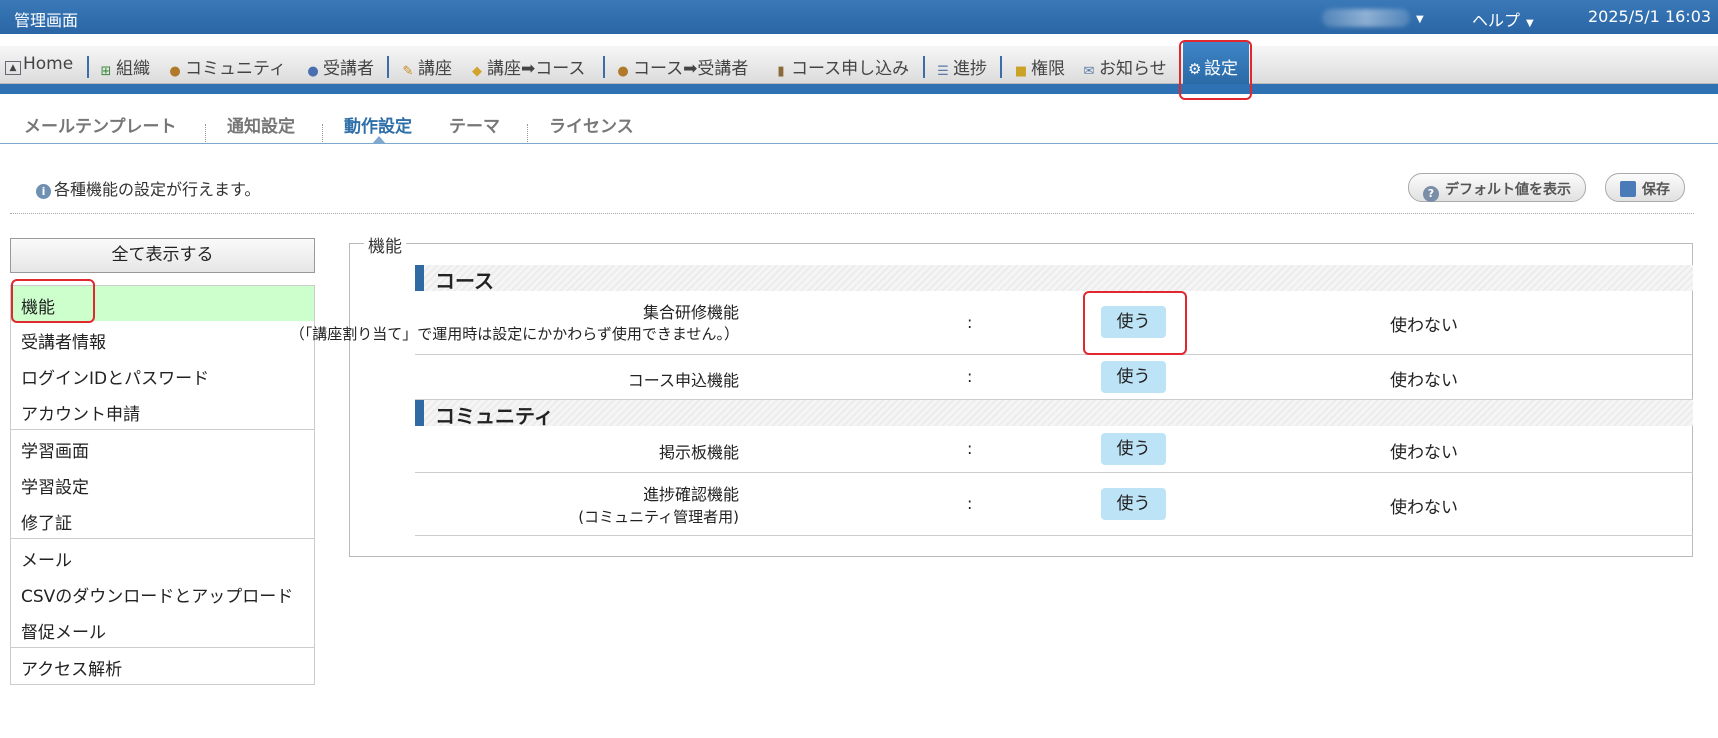 Image resolution: width=1718 pixels, height=738 pixels. I want to click on category-learning-screen: 学習画面, so click(162, 448).